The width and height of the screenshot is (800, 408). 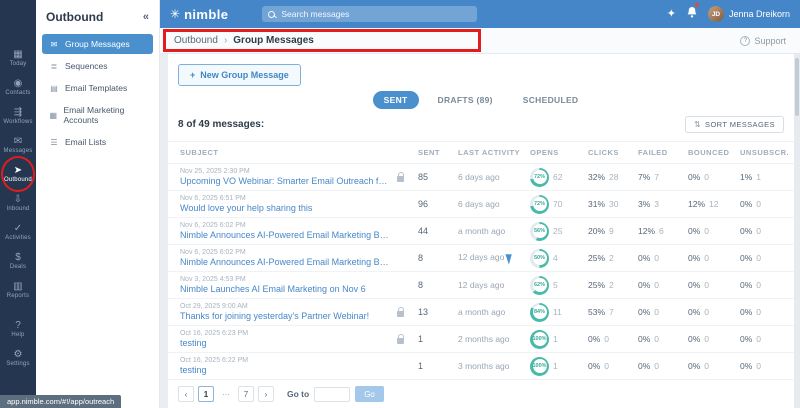 What do you see at coordinates (97, 142) in the screenshot?
I see `sidebar-item-email-lists: ☰ Email Lists` at bounding box center [97, 142].